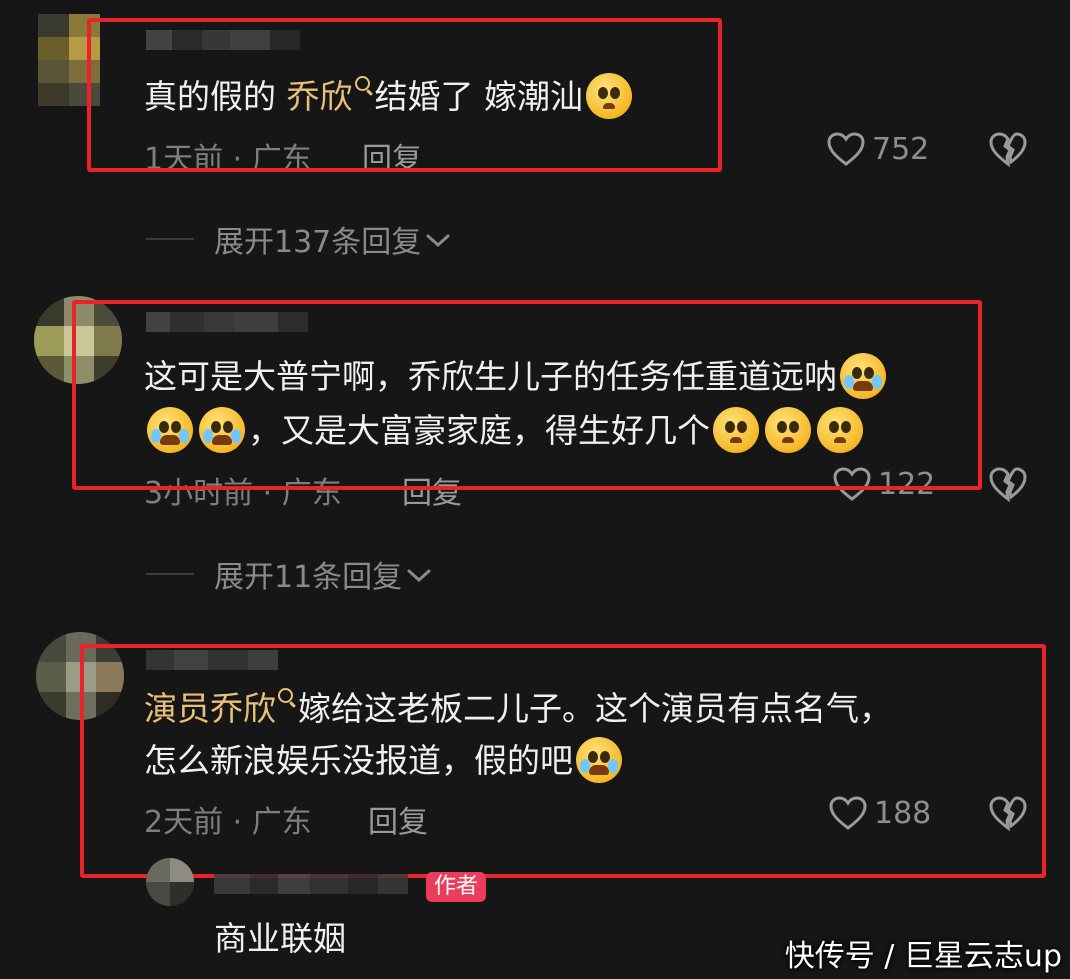 Image resolution: width=1070 pixels, height=979 pixels. What do you see at coordinates (456, 887) in the screenshot?
I see `author-badge: 作者` at bounding box center [456, 887].